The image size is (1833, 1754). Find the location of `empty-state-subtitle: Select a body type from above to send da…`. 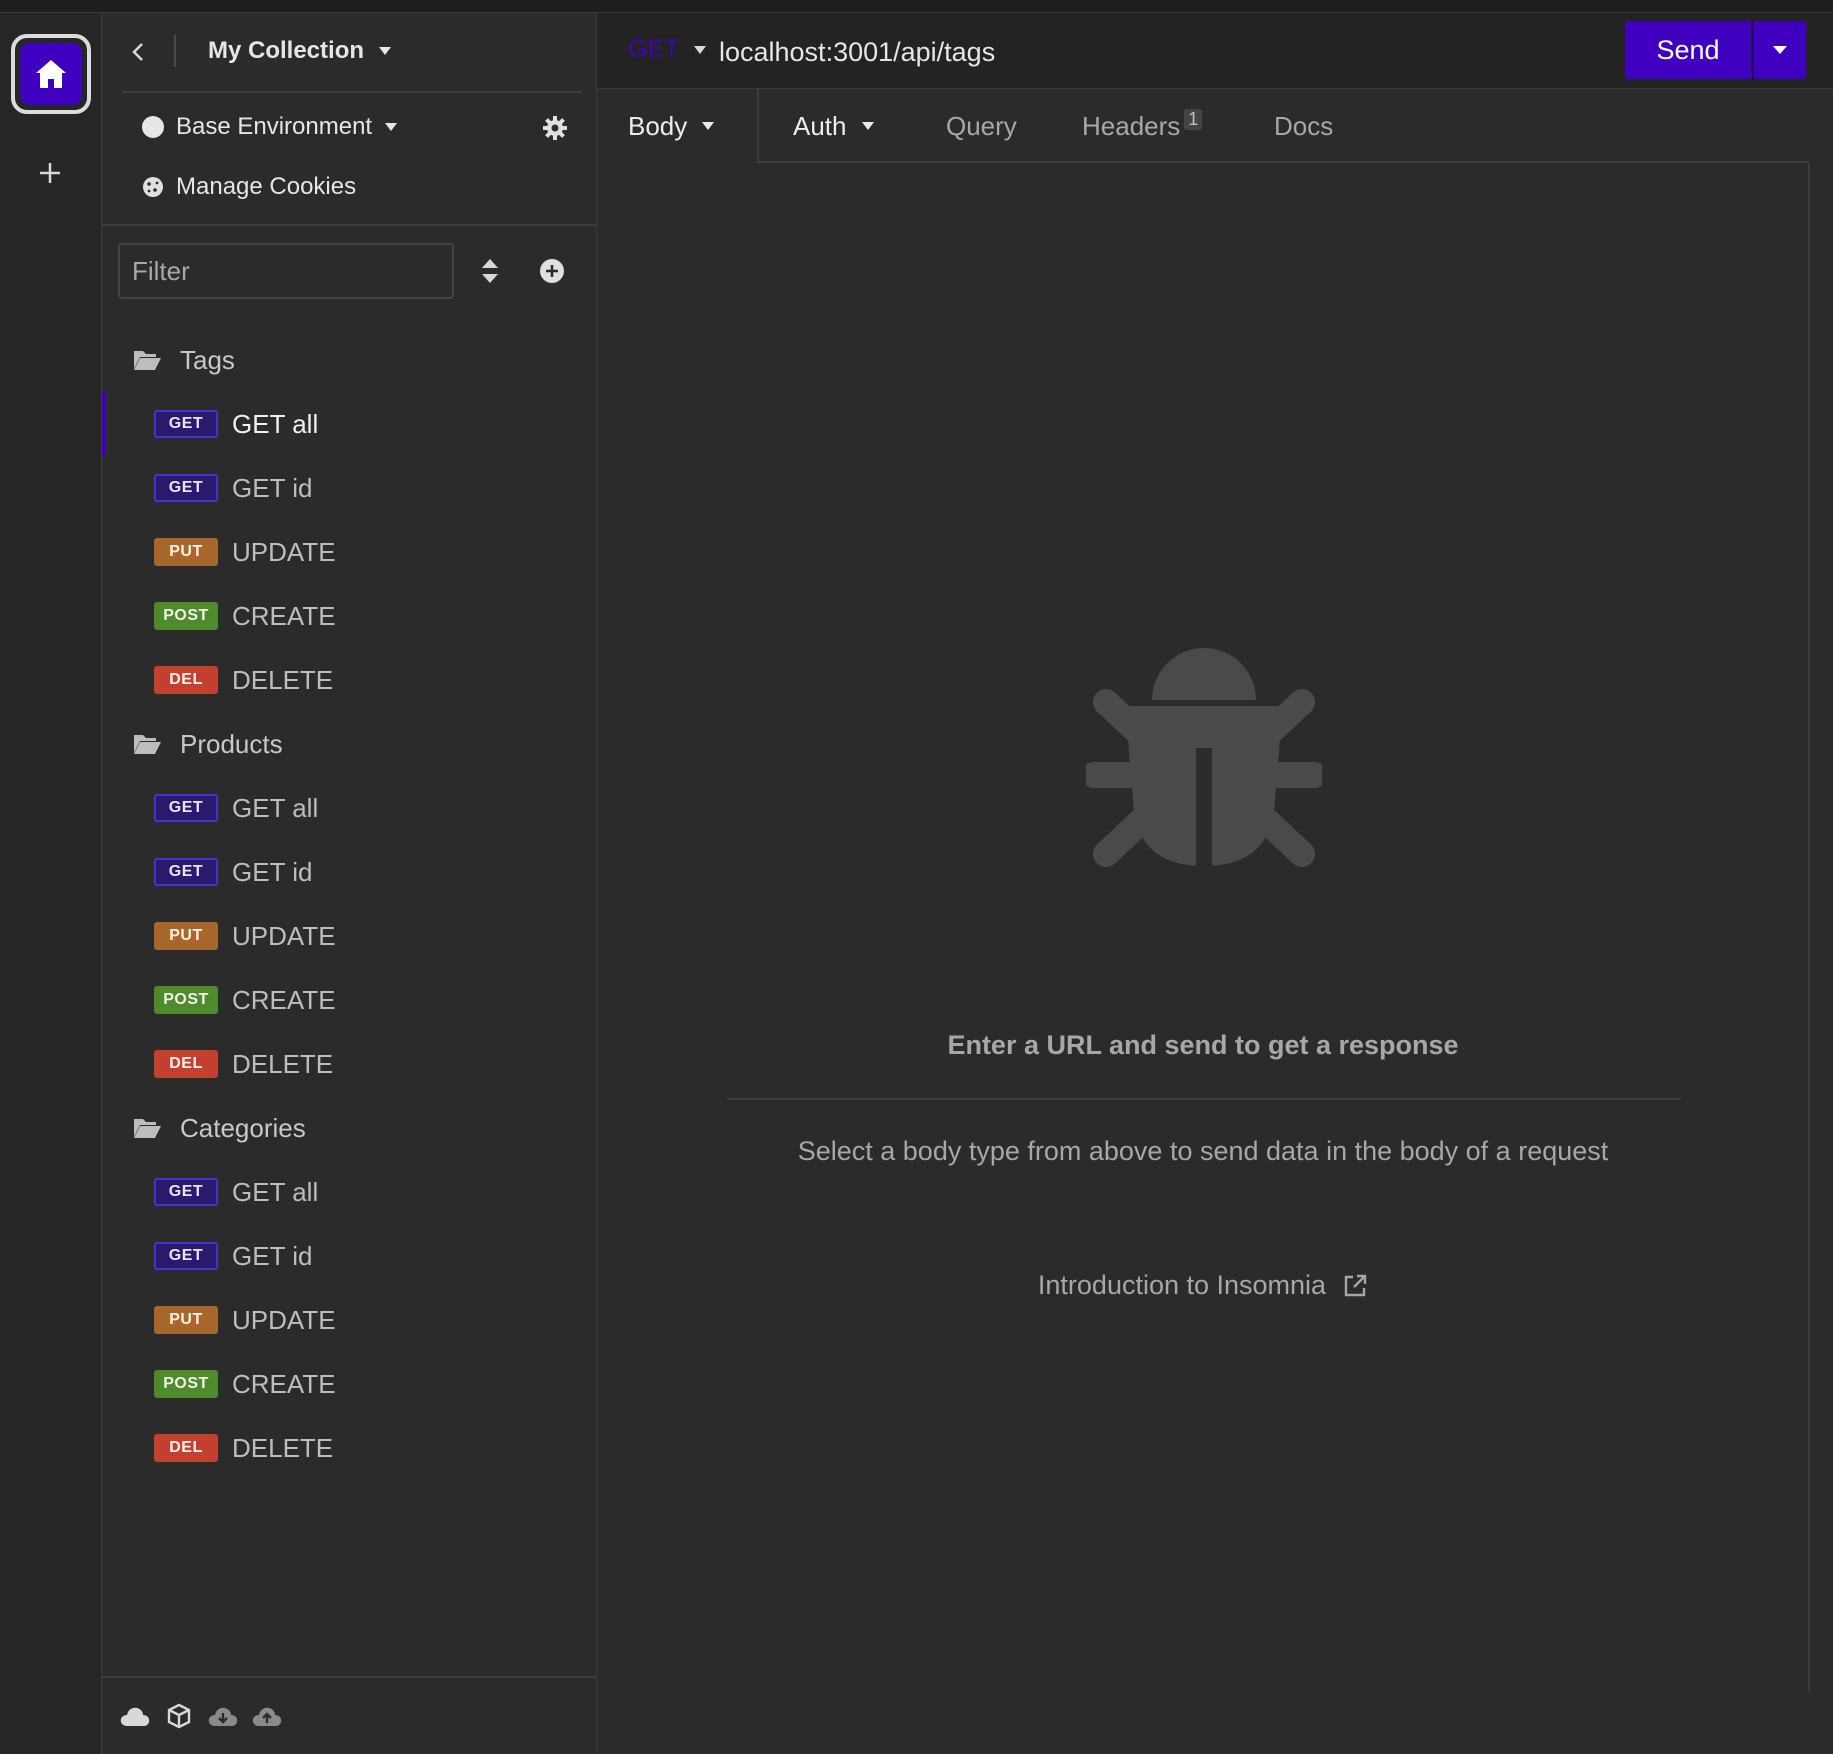

empty-state-subtitle: Select a body type from above to send da… is located at coordinates (1203, 1151).